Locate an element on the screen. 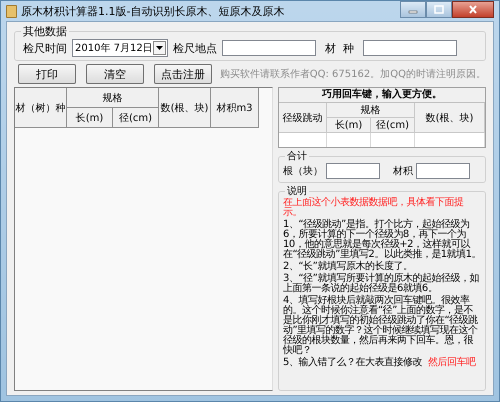  help-text: 1、“径级跳动”是指。打个比方，起始径级为6，所要计算的下一个径级为8，再下一个为10，他的意思就是每次径级+2，这样就可以在“径级跳动”里填写2。以此类推，是1就填1。 is located at coordinates (382, 240).